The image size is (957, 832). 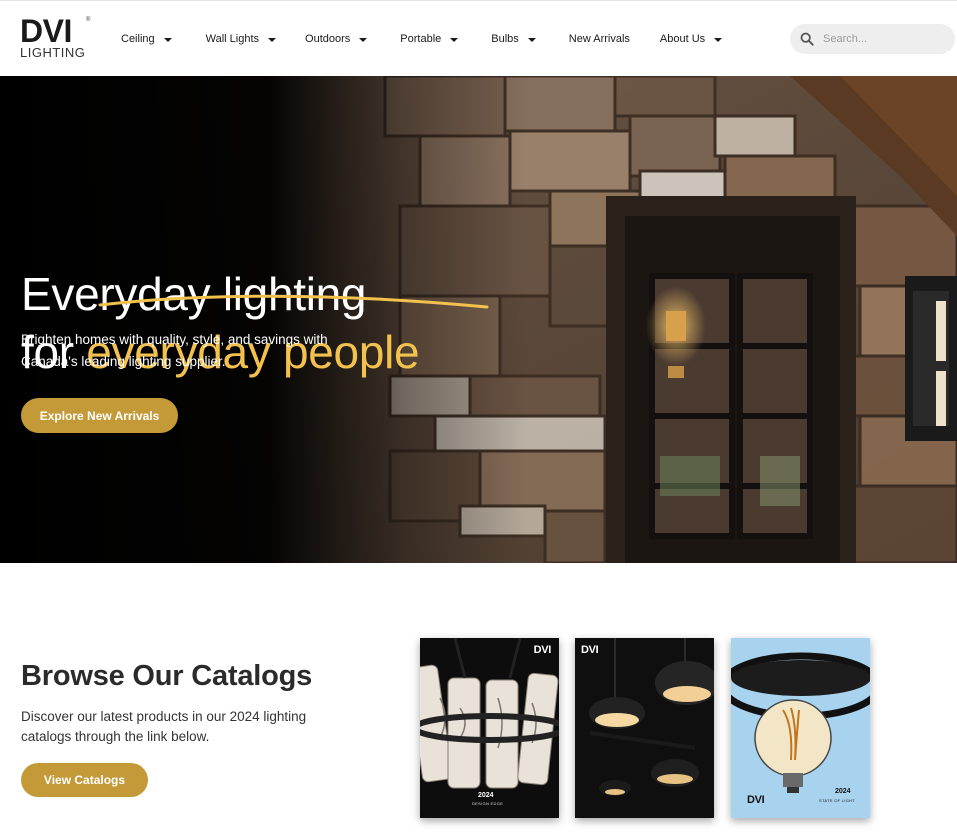 What do you see at coordinates (293, 301) in the screenshot?
I see `headline-underline-swoosh` at bounding box center [293, 301].